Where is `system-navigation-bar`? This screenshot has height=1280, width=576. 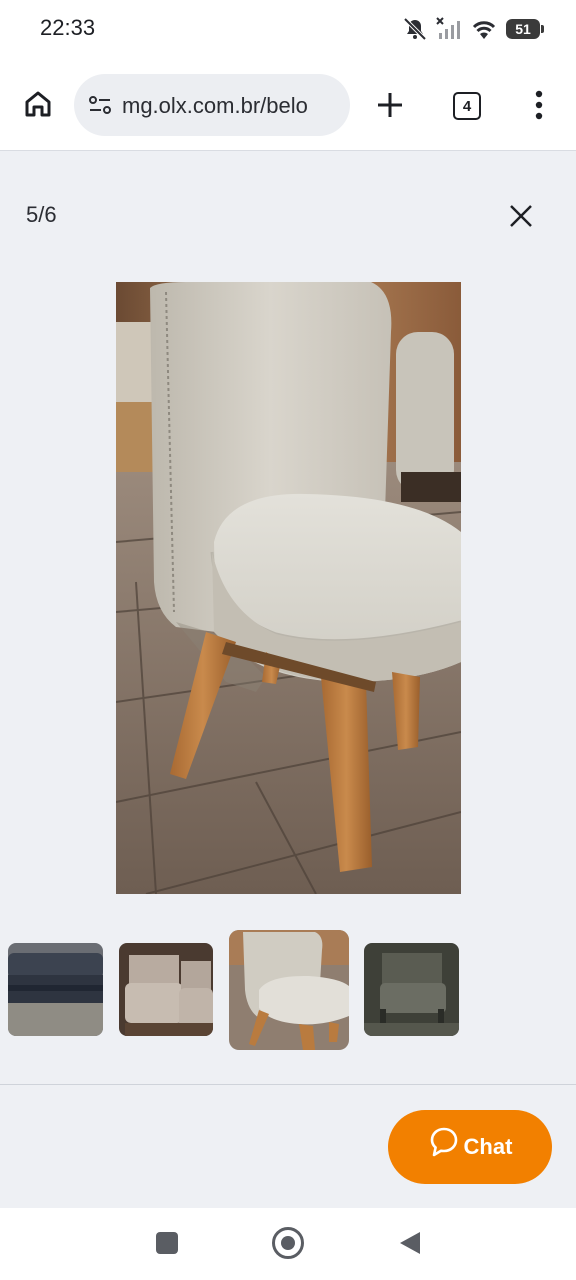
system-navigation-bar is located at coordinates (288, 1244).